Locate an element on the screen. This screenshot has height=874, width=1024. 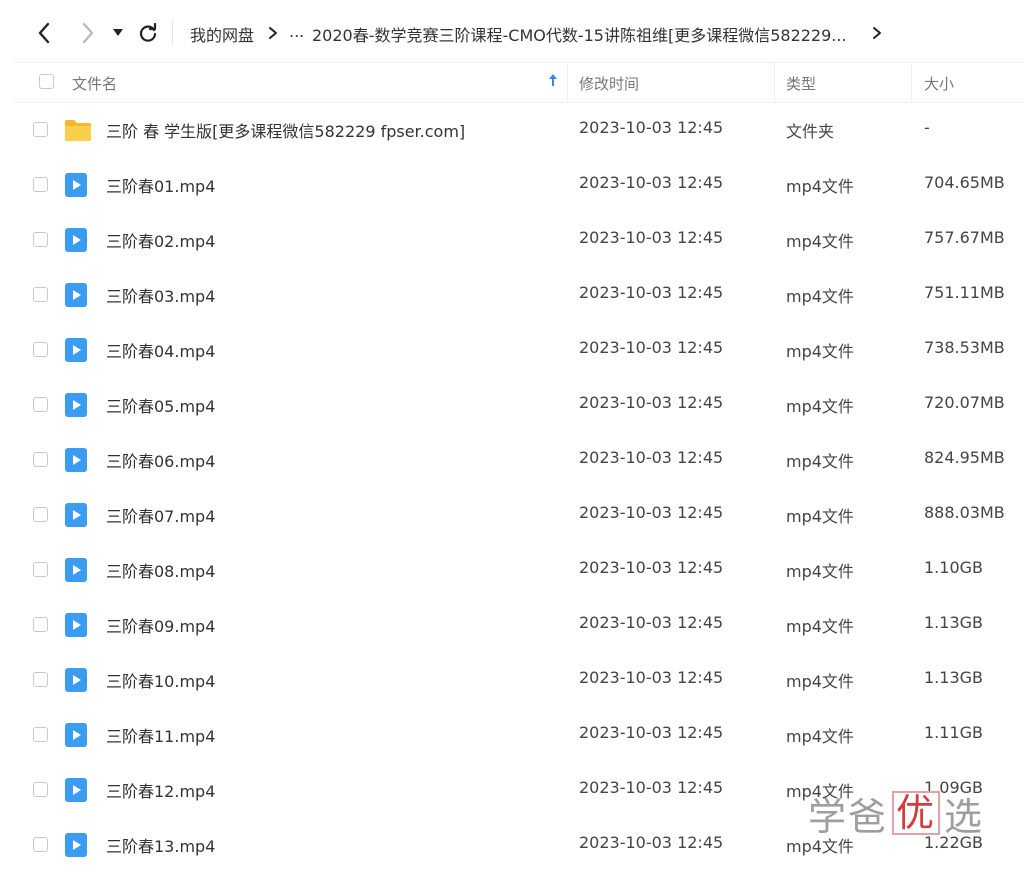
column-header-name: 文件名 is located at coordinates (94, 83).